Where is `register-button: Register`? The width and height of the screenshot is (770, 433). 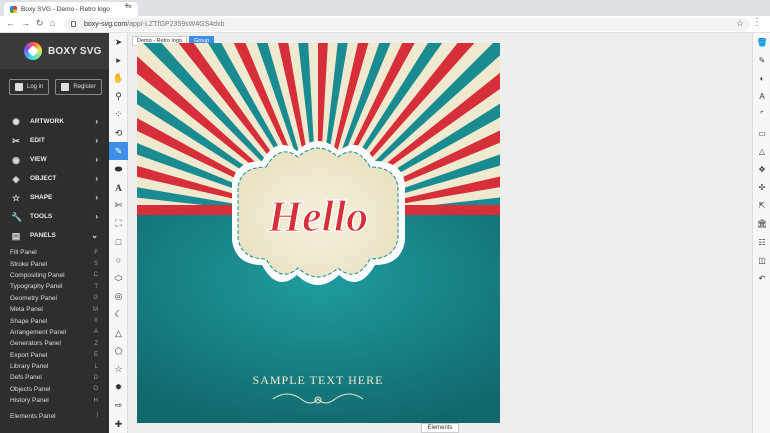
register-button: Register is located at coordinates (78, 87).